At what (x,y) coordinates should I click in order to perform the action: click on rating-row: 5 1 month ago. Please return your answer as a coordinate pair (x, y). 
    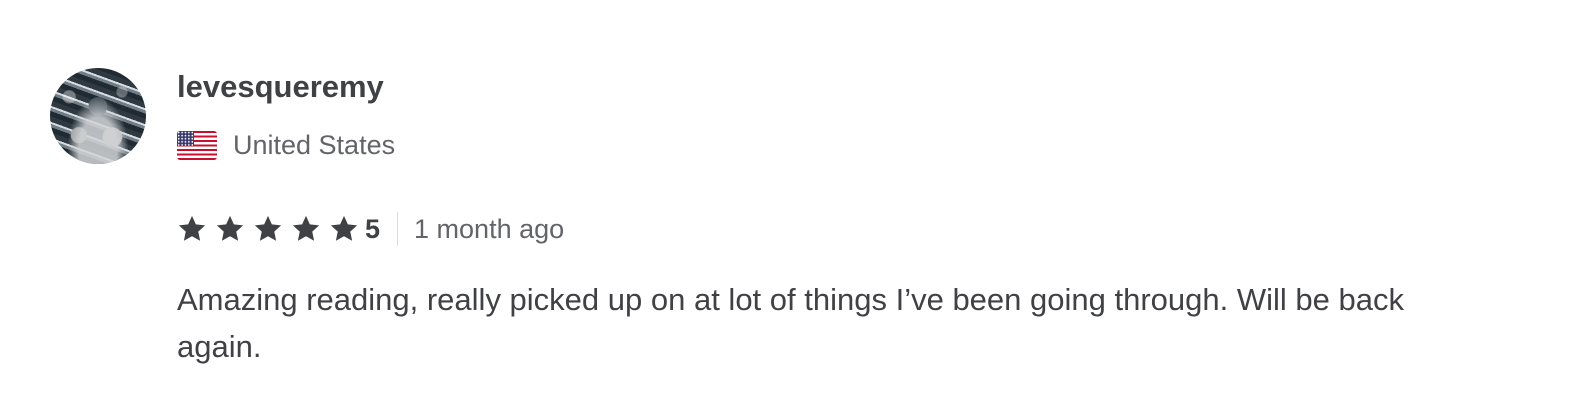
    Looking at the image, I should click on (370, 229).